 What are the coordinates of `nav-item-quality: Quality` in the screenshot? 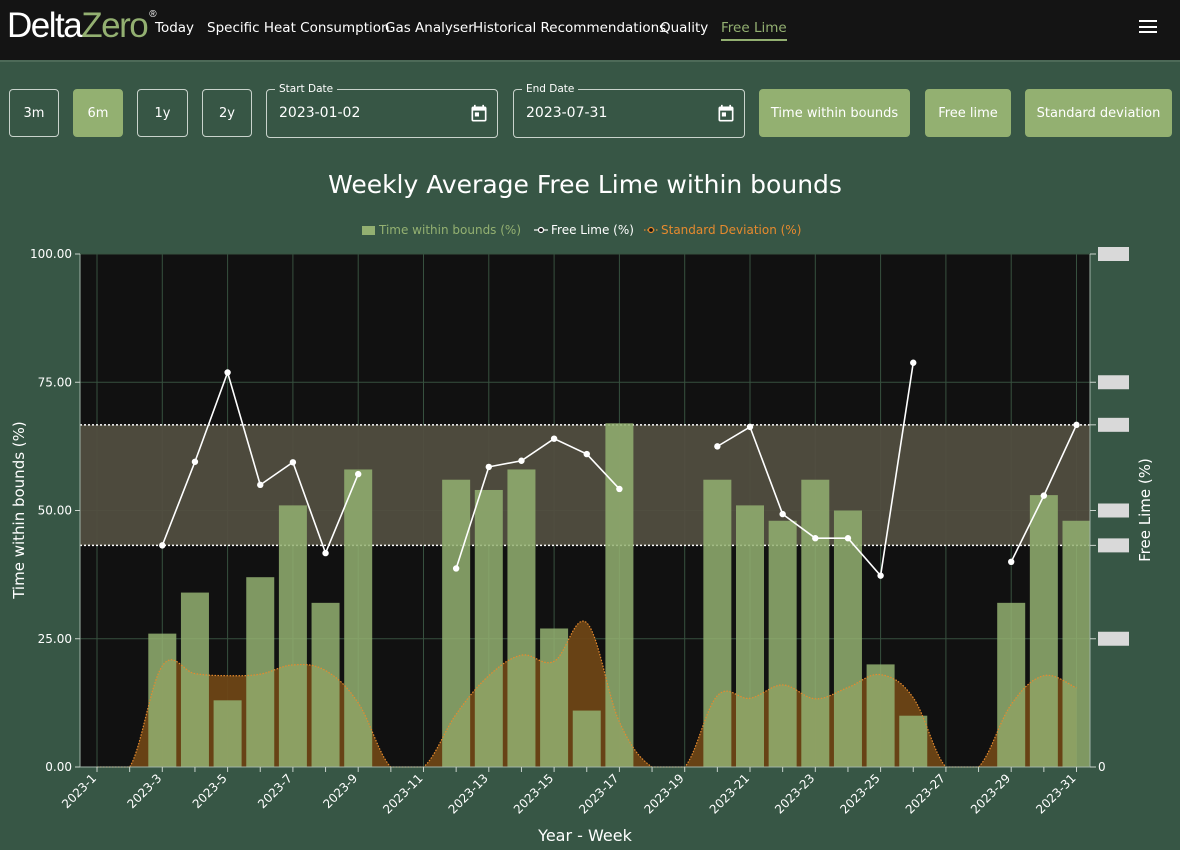 It's located at (684, 28).